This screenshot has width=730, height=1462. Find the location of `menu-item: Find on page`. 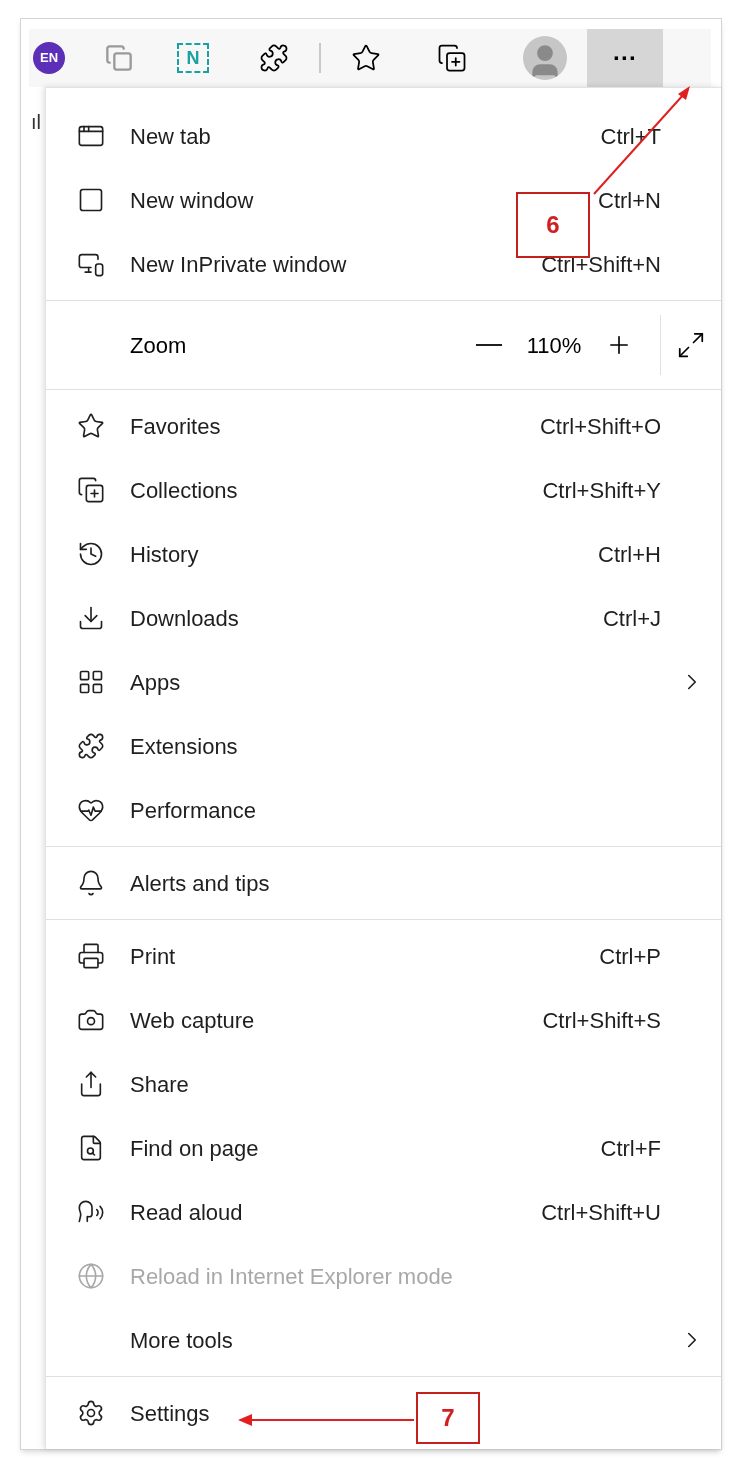

menu-item: Find on page is located at coordinates (194, 1148).